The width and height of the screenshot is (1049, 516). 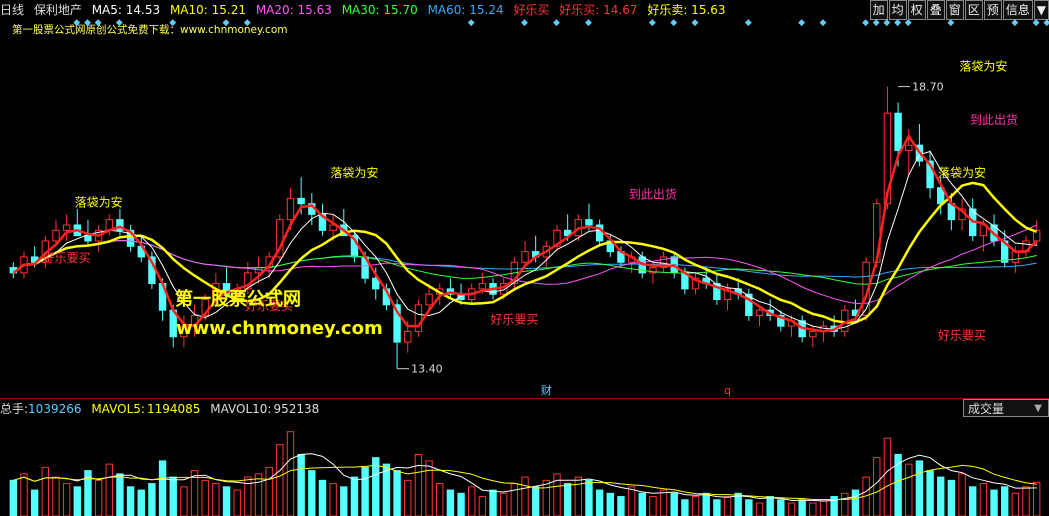 I want to click on signal-annotation: 到此出货, so click(x=994, y=119).